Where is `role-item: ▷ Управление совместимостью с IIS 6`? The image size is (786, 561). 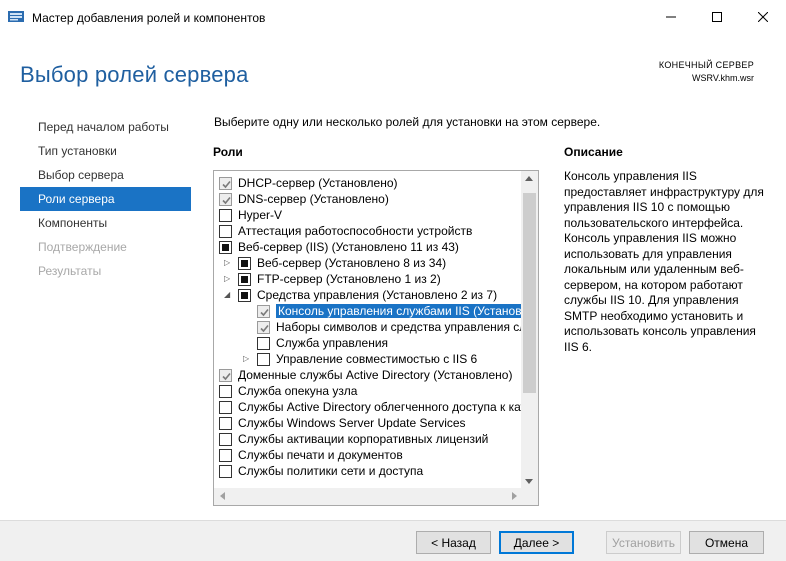
role-item: ▷ Управление совместимостью с IIS 6 is located at coordinates (368, 359).